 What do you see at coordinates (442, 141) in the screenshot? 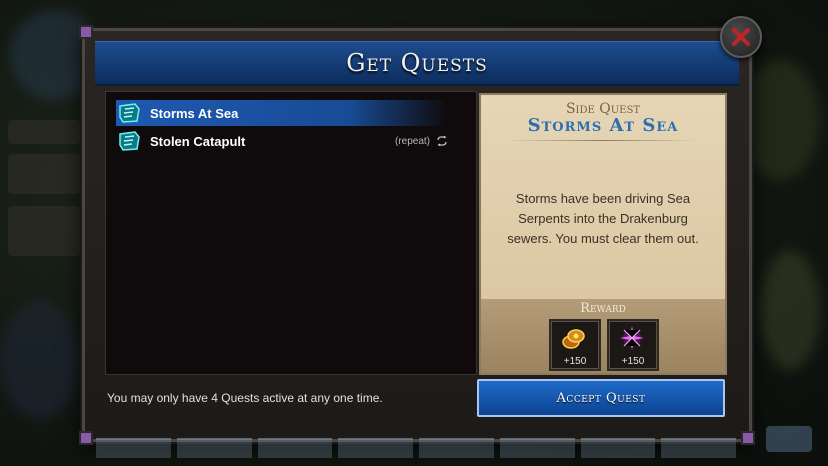
I see `repeat-icon` at bounding box center [442, 141].